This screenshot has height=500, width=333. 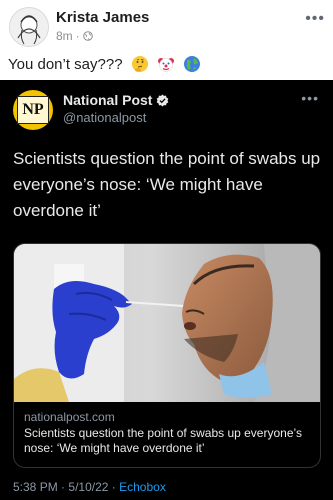 What do you see at coordinates (87, 36) in the screenshot?
I see `audience-globe-icon` at bounding box center [87, 36].